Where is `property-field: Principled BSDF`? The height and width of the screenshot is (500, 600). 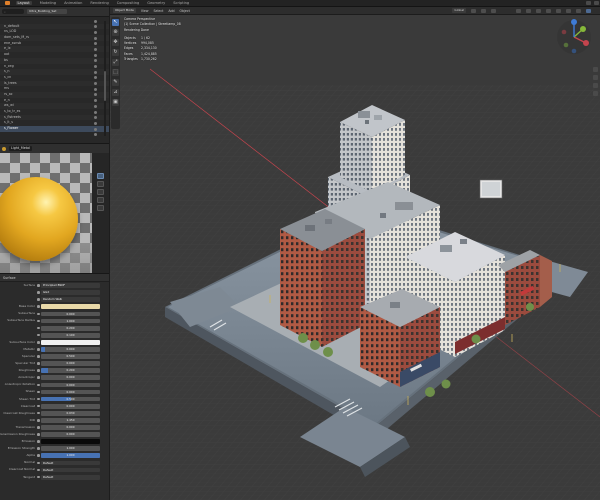 property-field: Principled BSDF is located at coordinates (70, 285).